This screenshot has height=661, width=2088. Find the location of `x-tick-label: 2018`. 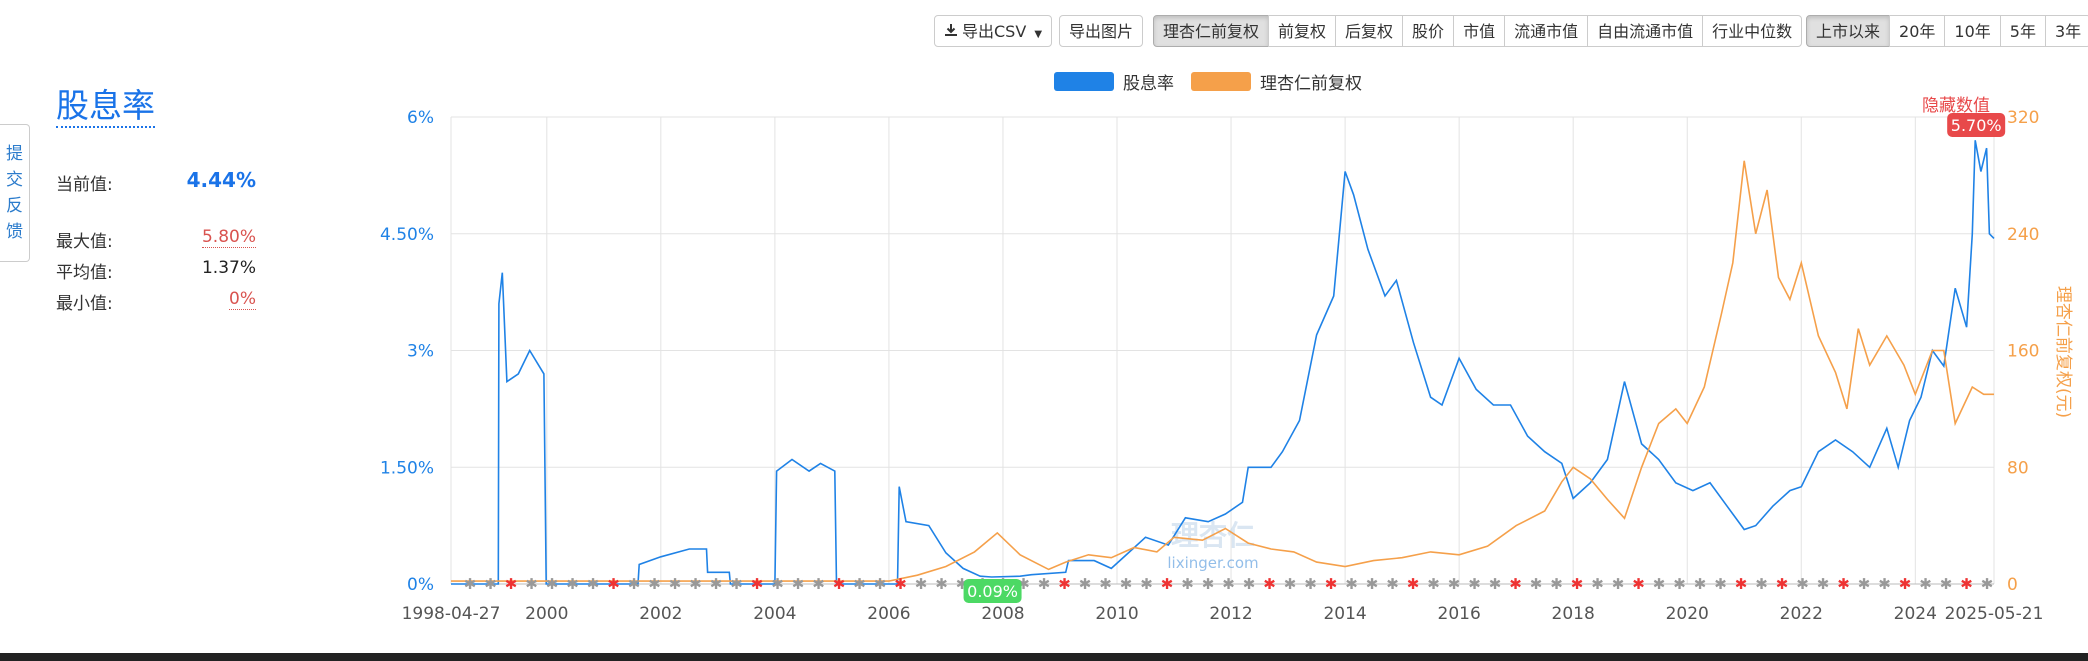

x-tick-label: 2018 is located at coordinates (1573, 614).